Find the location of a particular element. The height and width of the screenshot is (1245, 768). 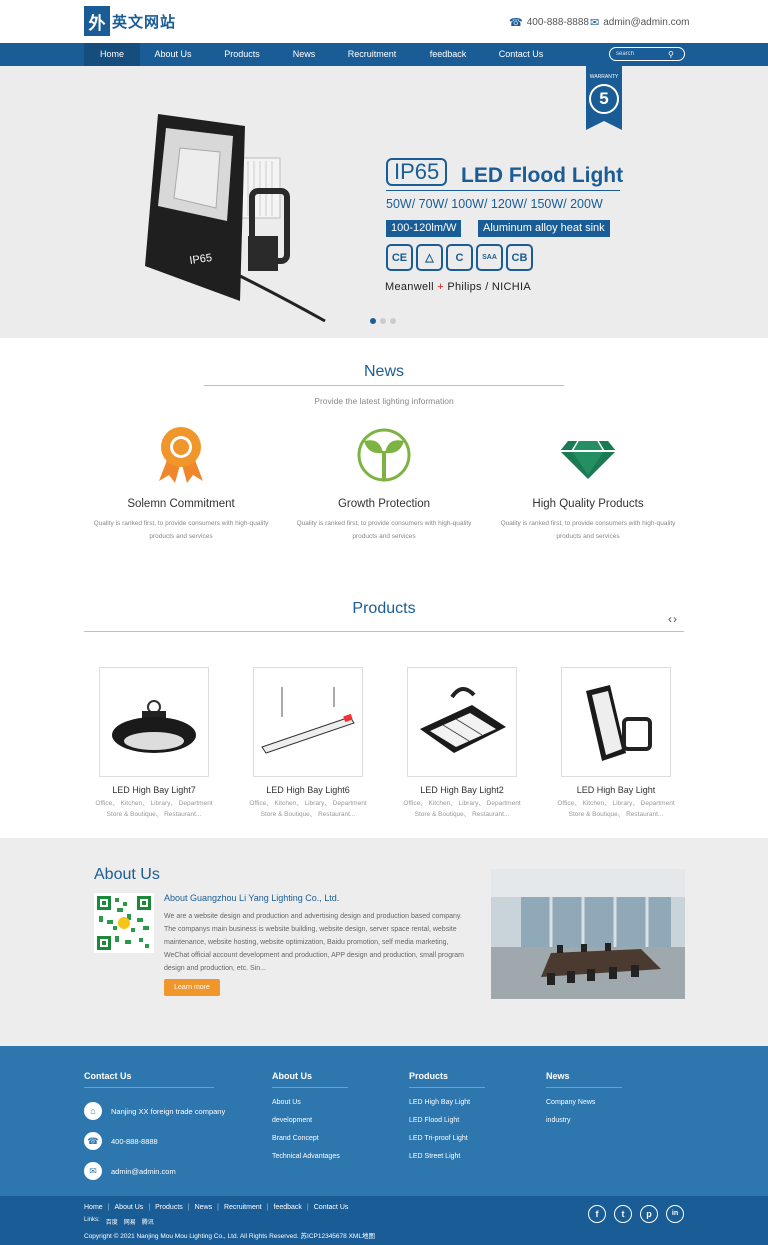

header-phone-text: 400-888-8888 is located at coordinates (557, 22).